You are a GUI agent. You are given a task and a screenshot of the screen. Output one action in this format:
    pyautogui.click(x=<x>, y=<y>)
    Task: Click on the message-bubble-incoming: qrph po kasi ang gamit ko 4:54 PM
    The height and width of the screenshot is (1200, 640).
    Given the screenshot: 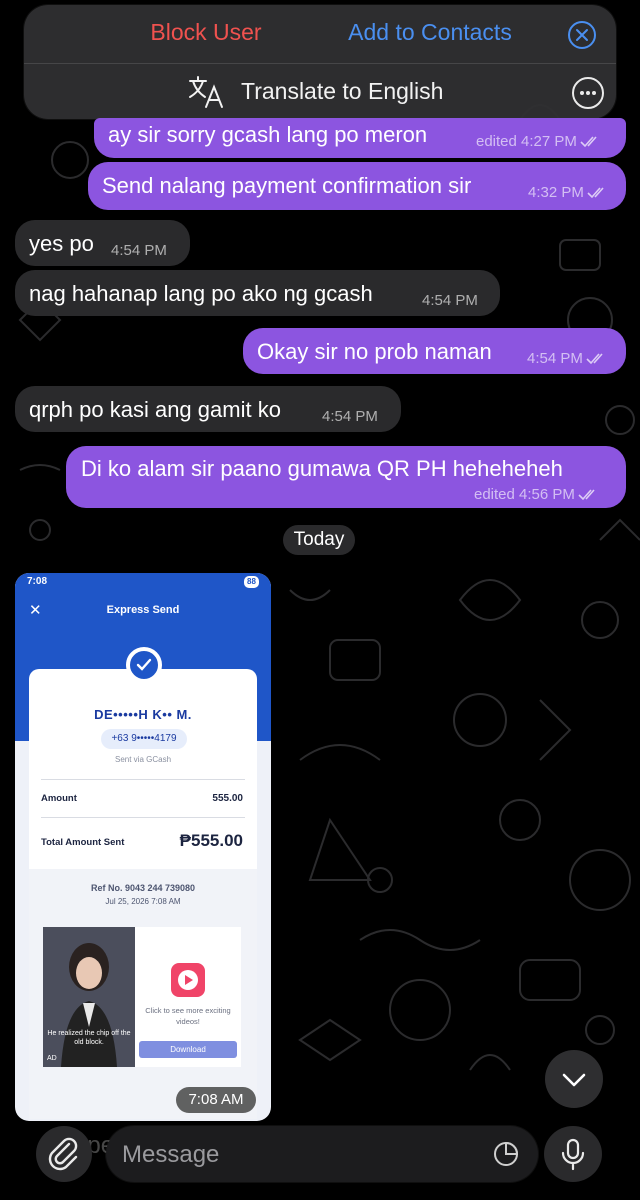 What is the action you would take?
    pyautogui.click(x=208, y=409)
    